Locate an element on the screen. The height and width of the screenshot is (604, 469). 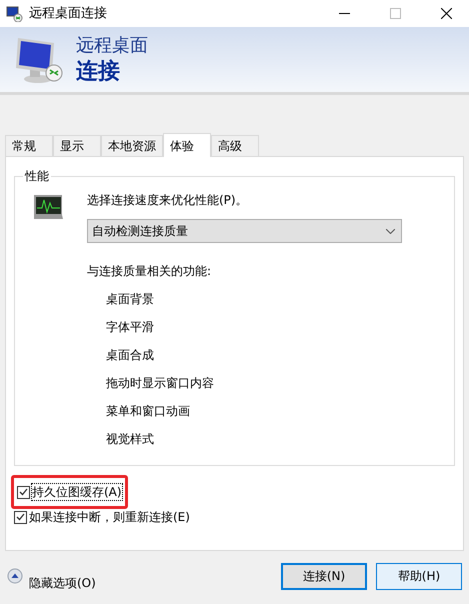
minimize-icon is located at coordinates (344, 13).